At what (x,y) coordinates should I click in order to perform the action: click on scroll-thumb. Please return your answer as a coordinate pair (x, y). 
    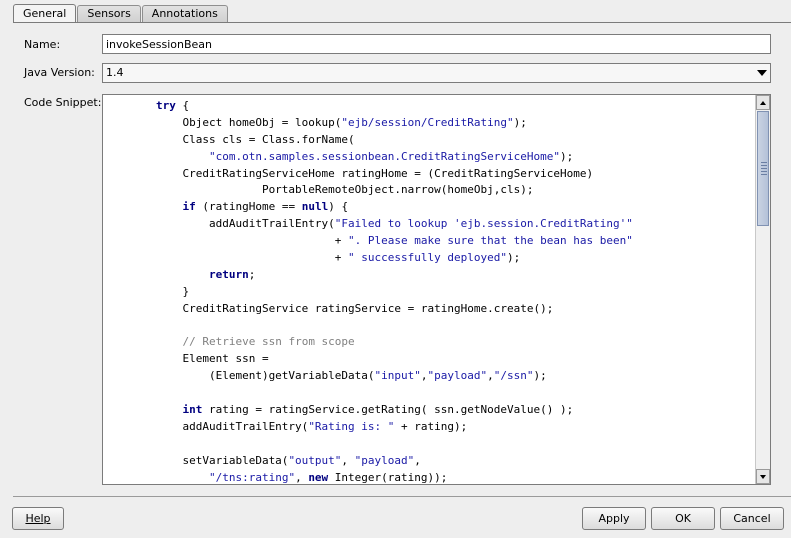
    Looking at the image, I should click on (763, 168).